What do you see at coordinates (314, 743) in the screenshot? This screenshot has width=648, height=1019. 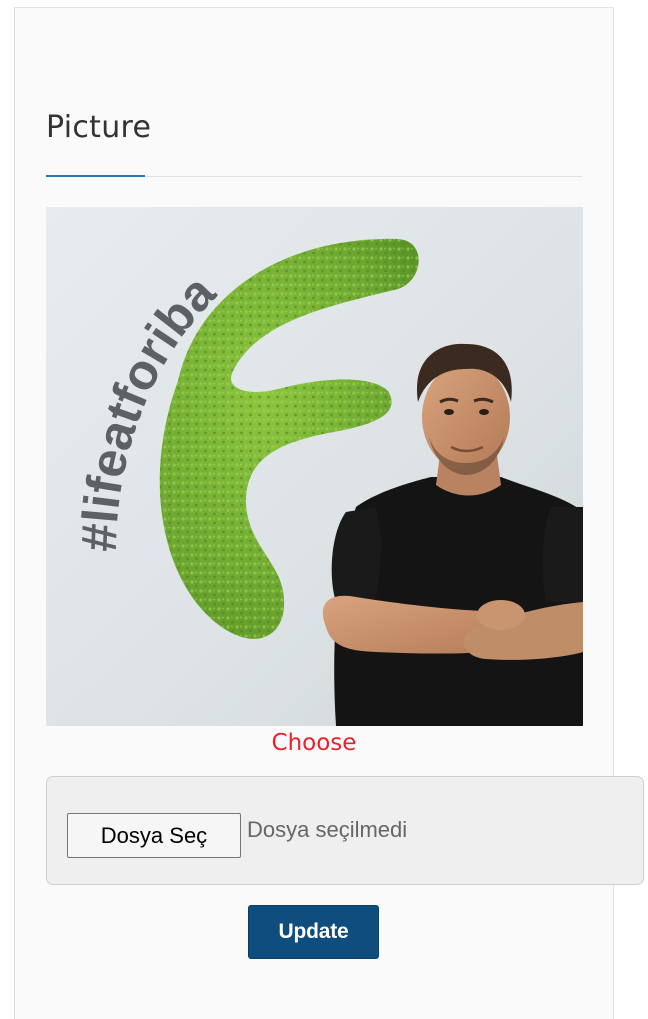 I see `choose-photo-link: Choose` at bounding box center [314, 743].